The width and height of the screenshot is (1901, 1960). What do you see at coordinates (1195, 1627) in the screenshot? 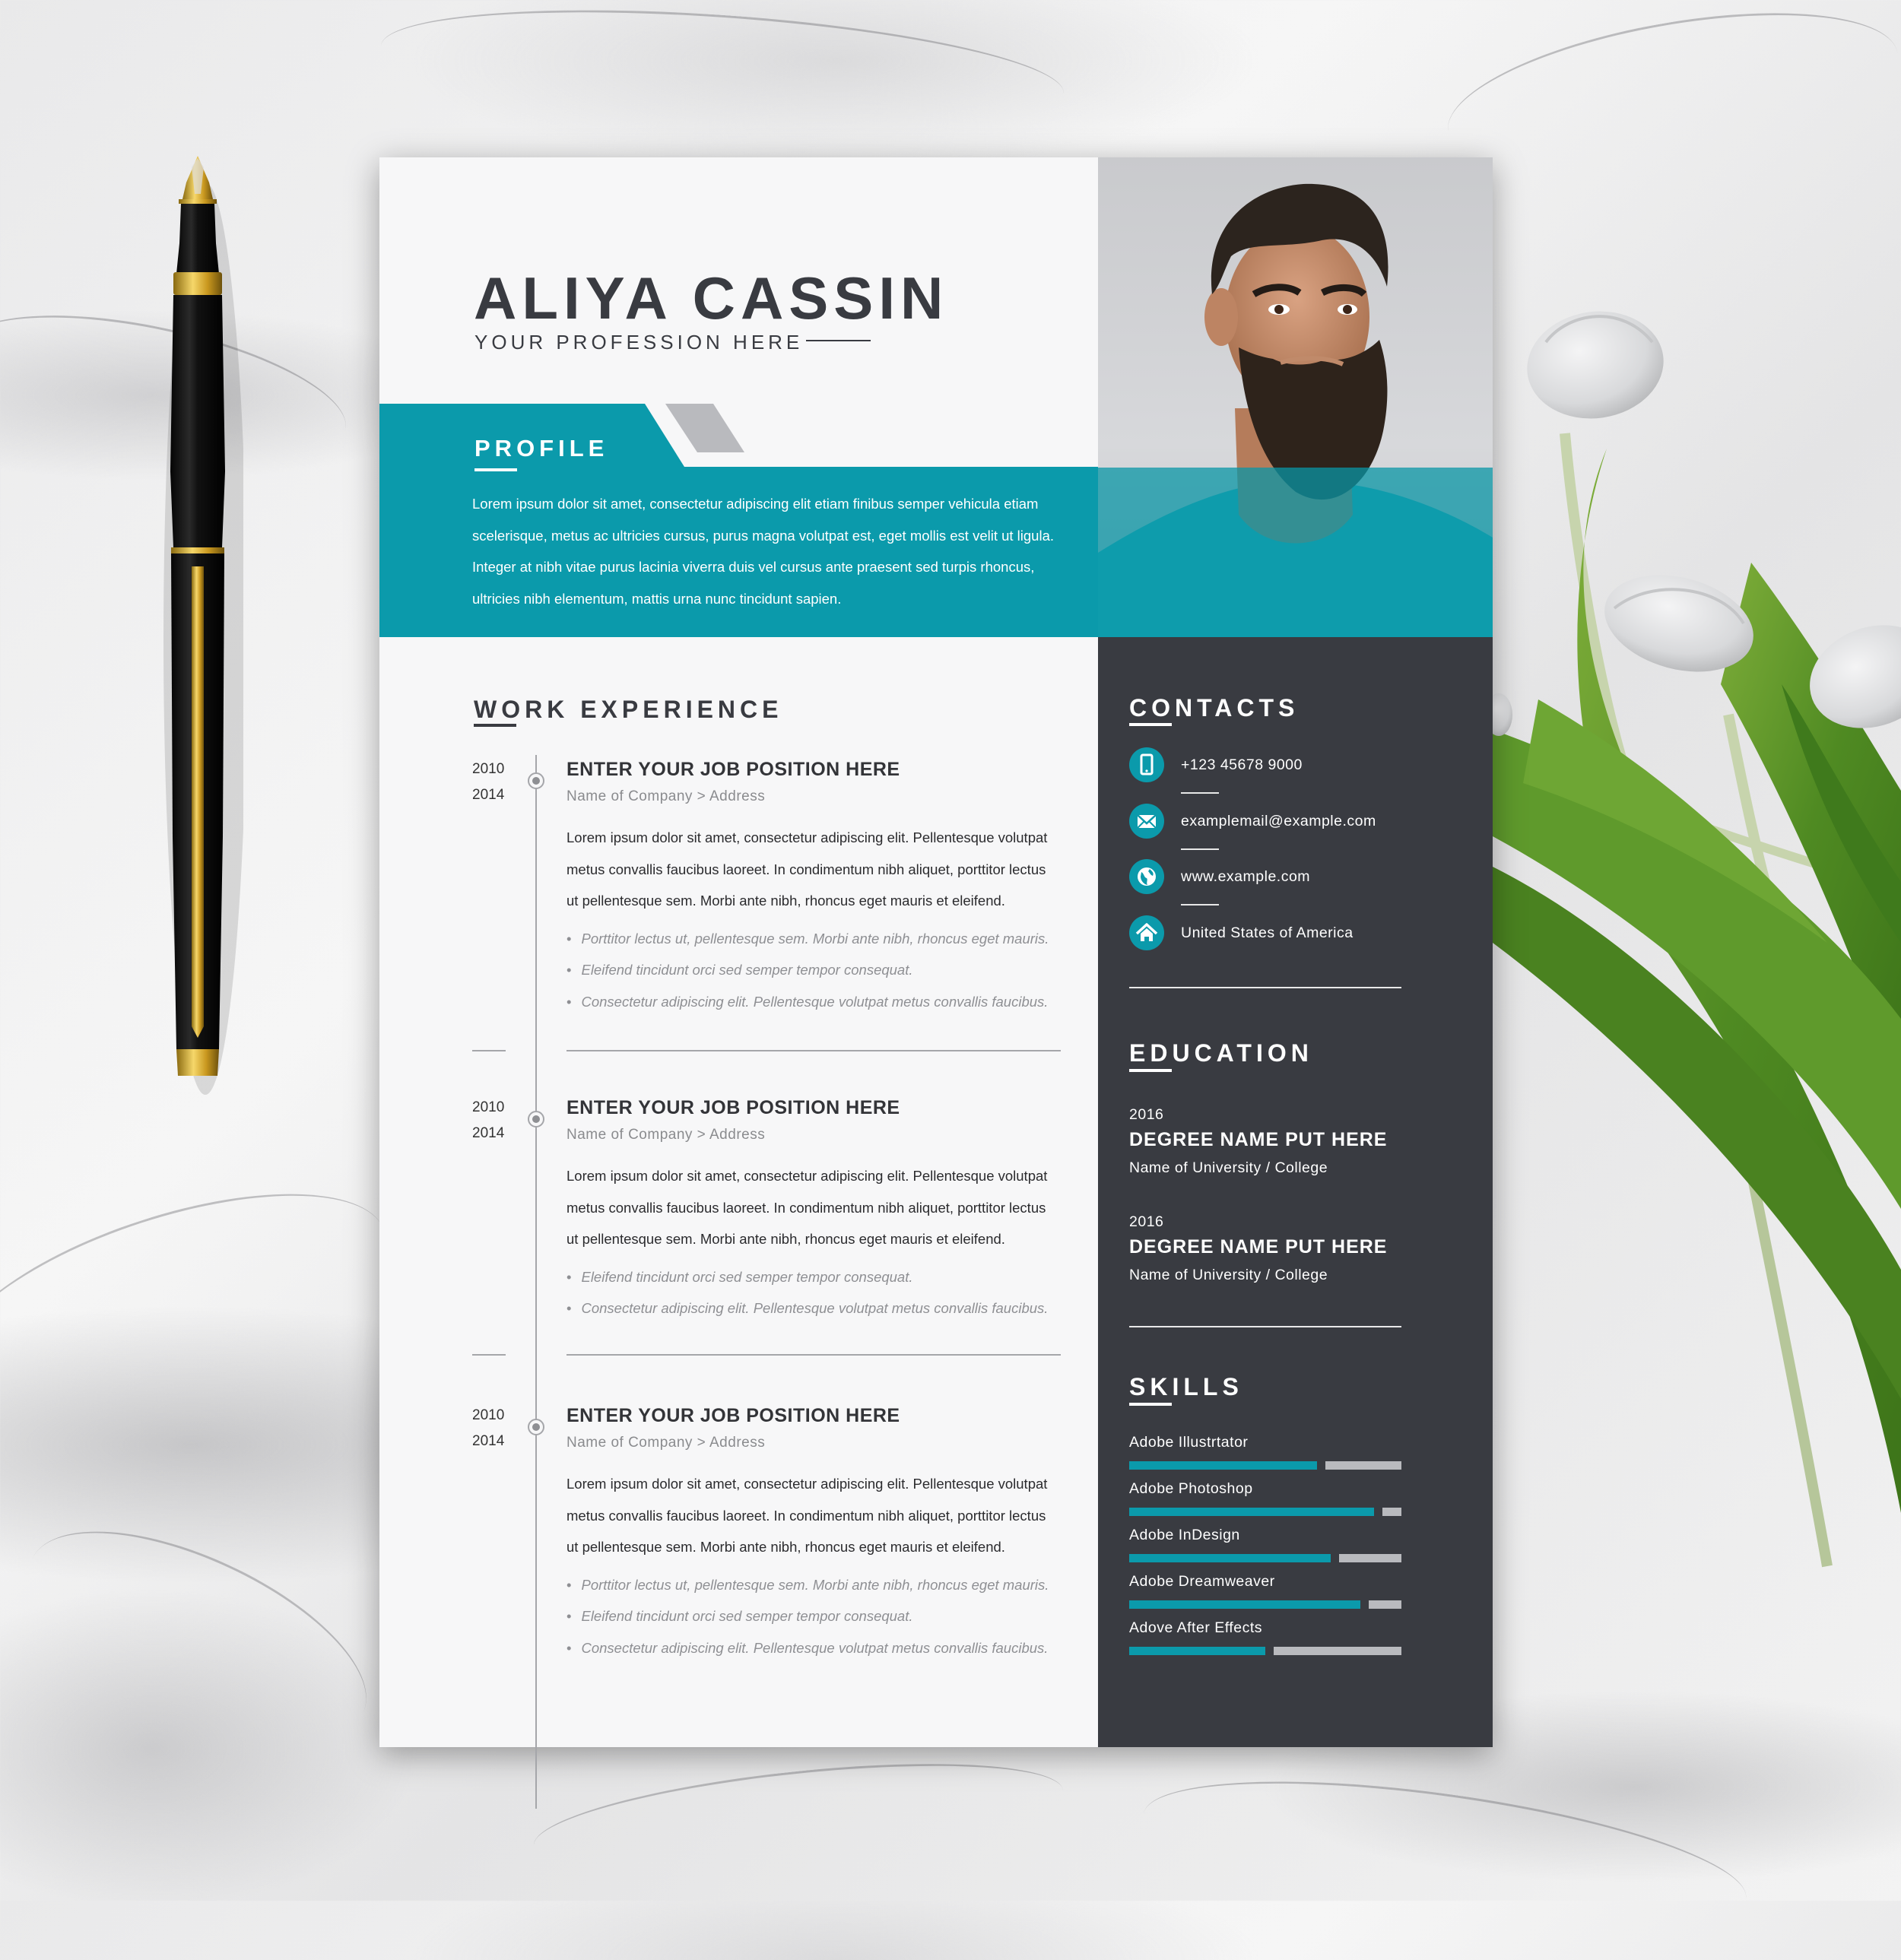
I see `skill-name: Adove After Effects` at bounding box center [1195, 1627].